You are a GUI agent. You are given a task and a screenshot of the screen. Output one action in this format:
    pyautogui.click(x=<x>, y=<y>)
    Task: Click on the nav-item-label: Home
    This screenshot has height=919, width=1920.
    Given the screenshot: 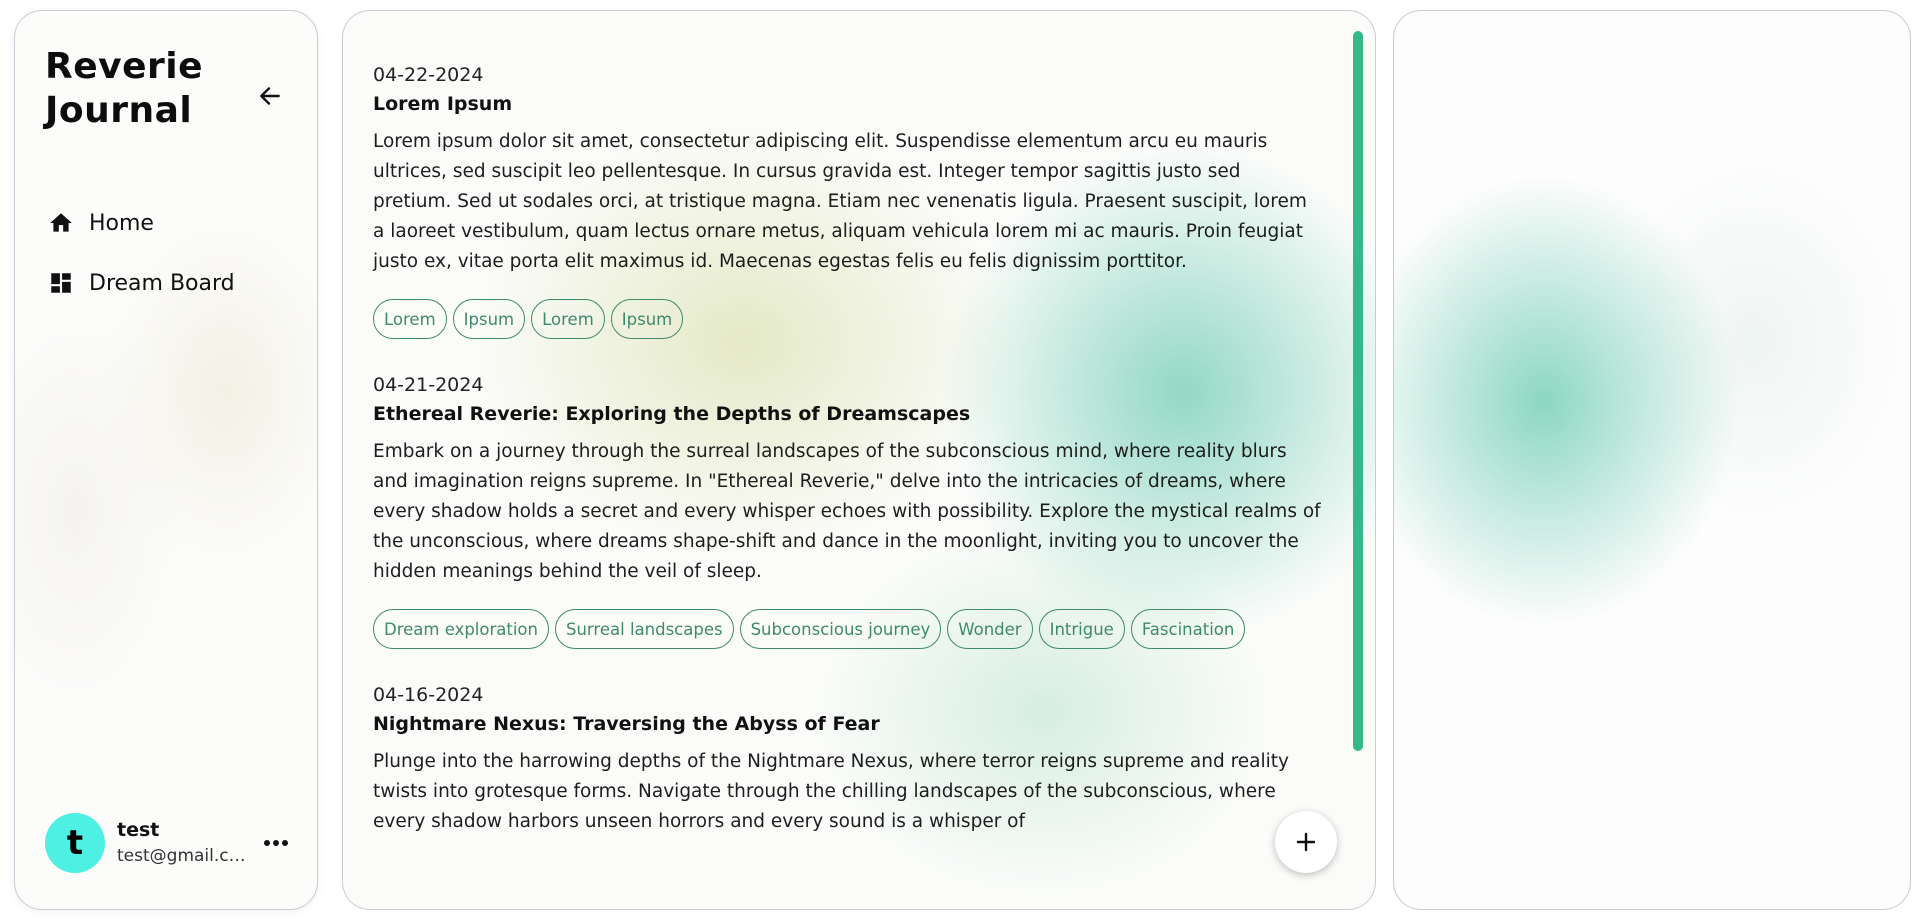 What is the action you would take?
    pyautogui.click(x=121, y=223)
    